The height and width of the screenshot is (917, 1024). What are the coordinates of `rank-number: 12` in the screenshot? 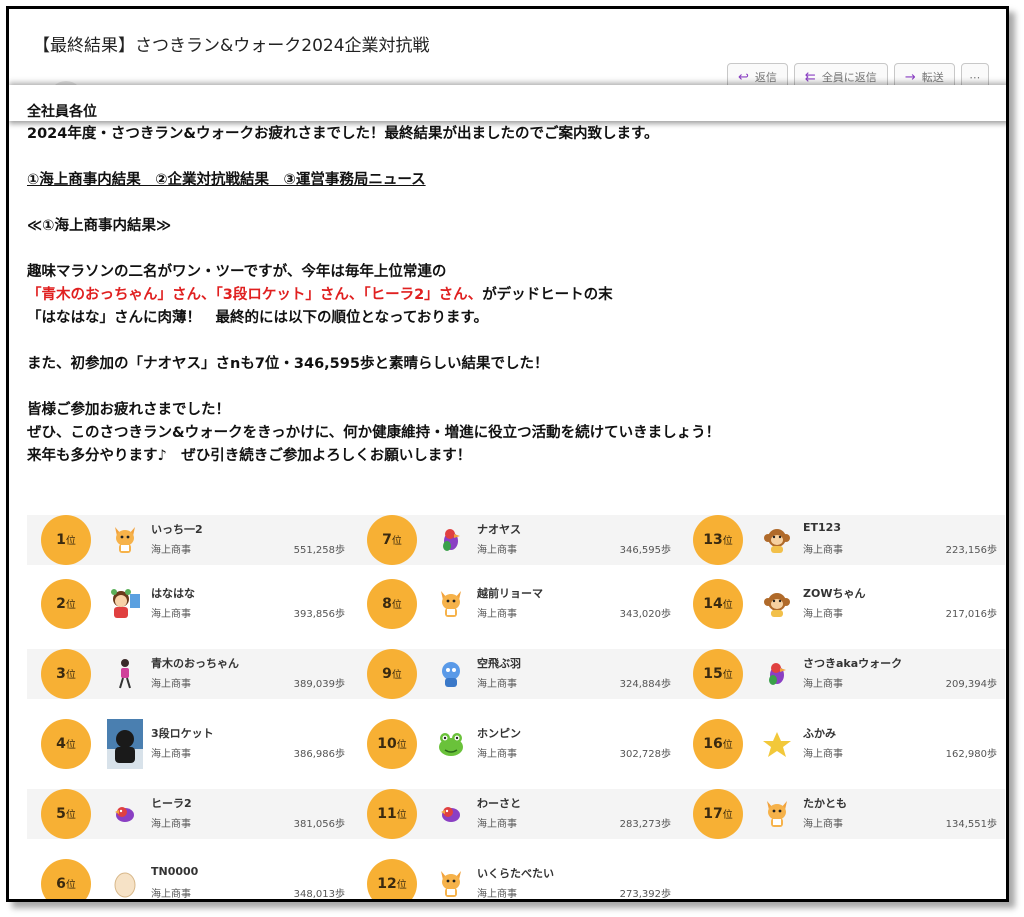 It's located at (387, 884).